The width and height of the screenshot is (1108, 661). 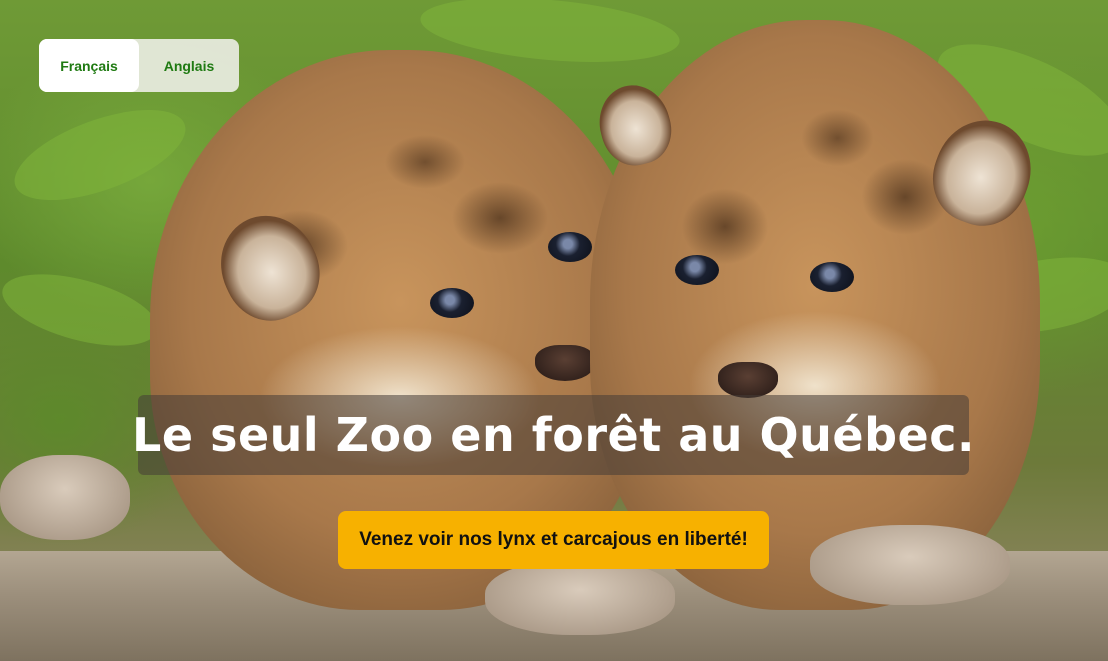 I want to click on language-switcher: Français Anglais, so click(x=139, y=65).